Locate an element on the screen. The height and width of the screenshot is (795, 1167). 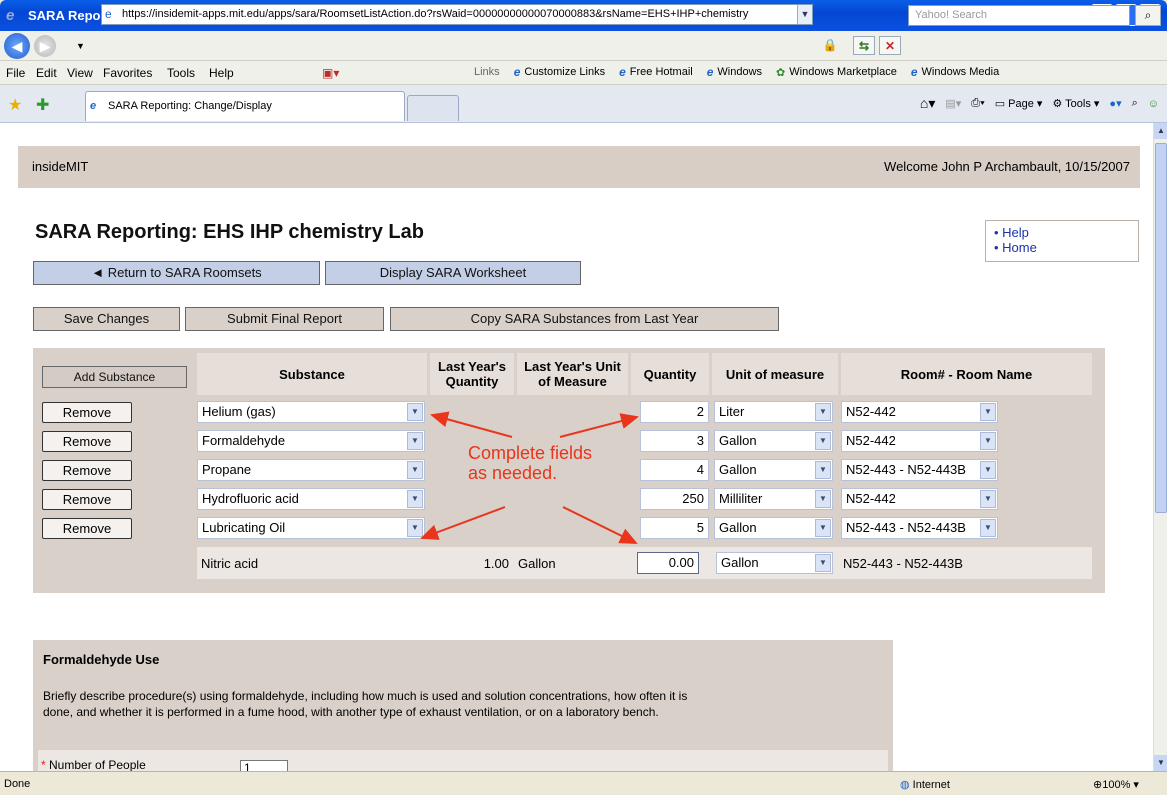
submit-final-report-button: Submit Final Report is located at coordinates (284, 319).